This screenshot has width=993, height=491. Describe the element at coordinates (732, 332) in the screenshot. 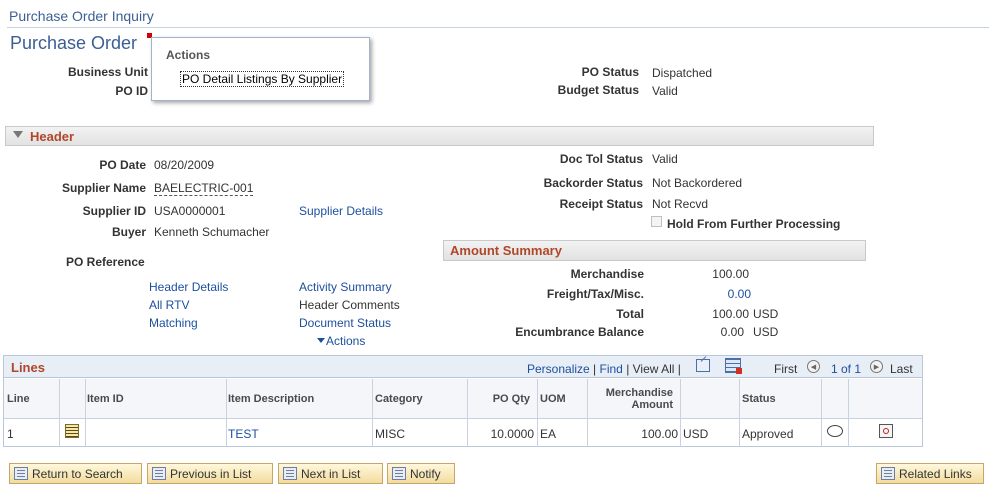

I see `encumbrance-value: 0.00` at that location.